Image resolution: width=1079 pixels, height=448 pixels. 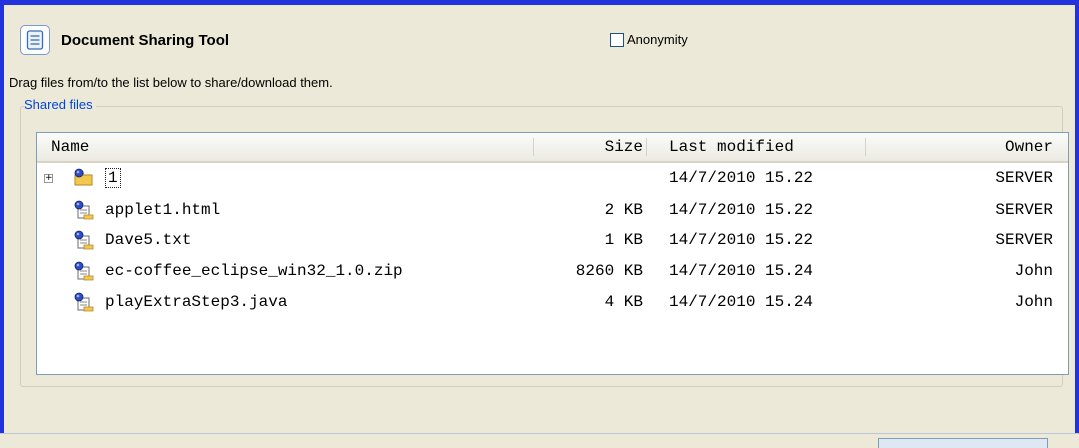 I want to click on column-header-name: Name, so click(x=70, y=147).